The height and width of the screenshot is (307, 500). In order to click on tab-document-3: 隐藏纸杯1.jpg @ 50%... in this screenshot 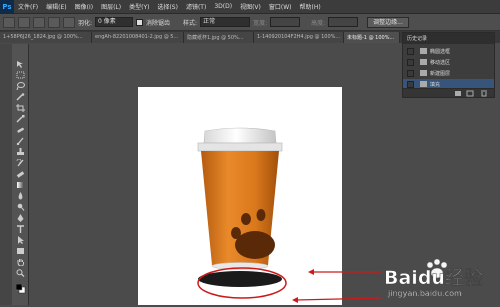, I will do `click(219, 37)`.